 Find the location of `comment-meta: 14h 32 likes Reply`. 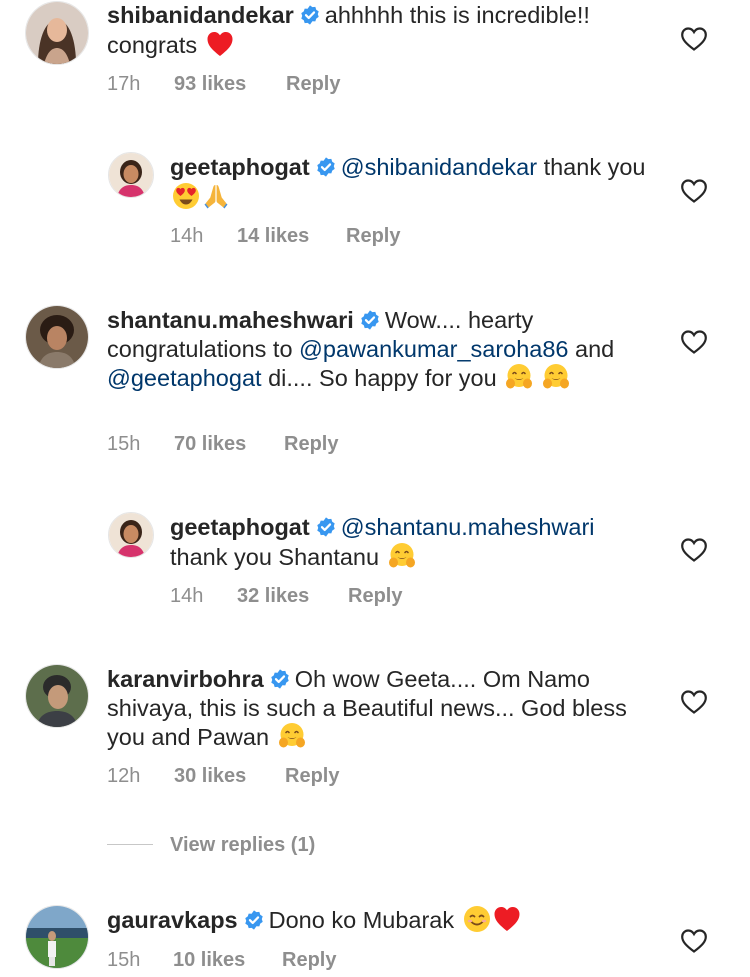

comment-meta: 14h 32 likes Reply is located at coordinates (286, 596).